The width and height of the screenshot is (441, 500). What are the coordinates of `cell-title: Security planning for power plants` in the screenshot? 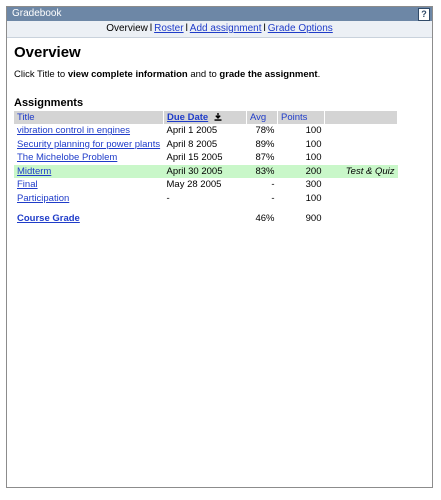 It's located at (89, 145).